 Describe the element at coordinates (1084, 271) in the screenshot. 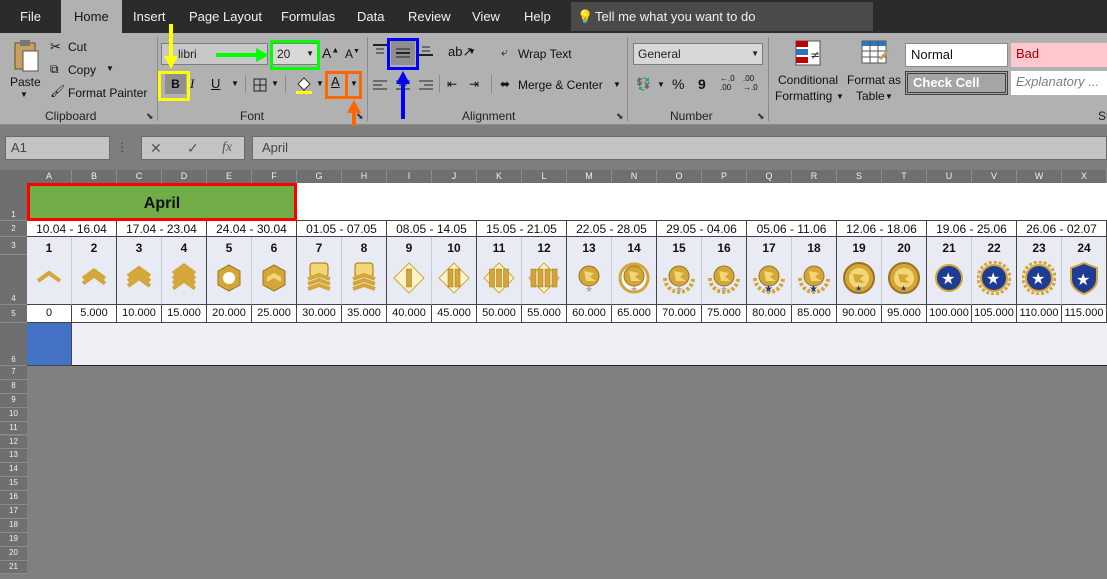

I see `level-cell: 24 ★` at that location.